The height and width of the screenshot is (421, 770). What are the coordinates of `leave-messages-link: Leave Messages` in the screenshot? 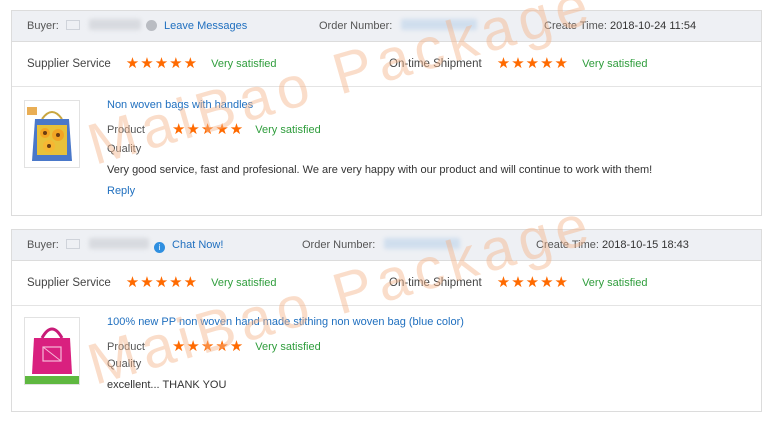 It's located at (205, 26).